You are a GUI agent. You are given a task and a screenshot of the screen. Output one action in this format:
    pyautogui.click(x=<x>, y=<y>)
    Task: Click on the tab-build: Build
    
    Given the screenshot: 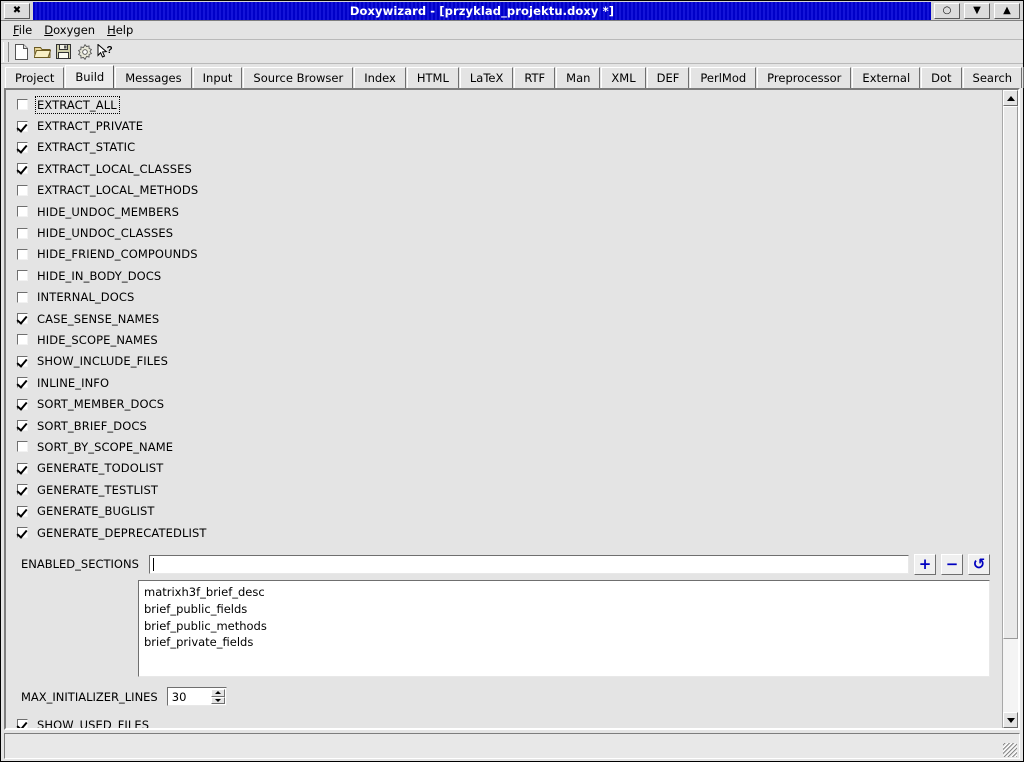 What is the action you would take?
    pyautogui.click(x=90, y=76)
    